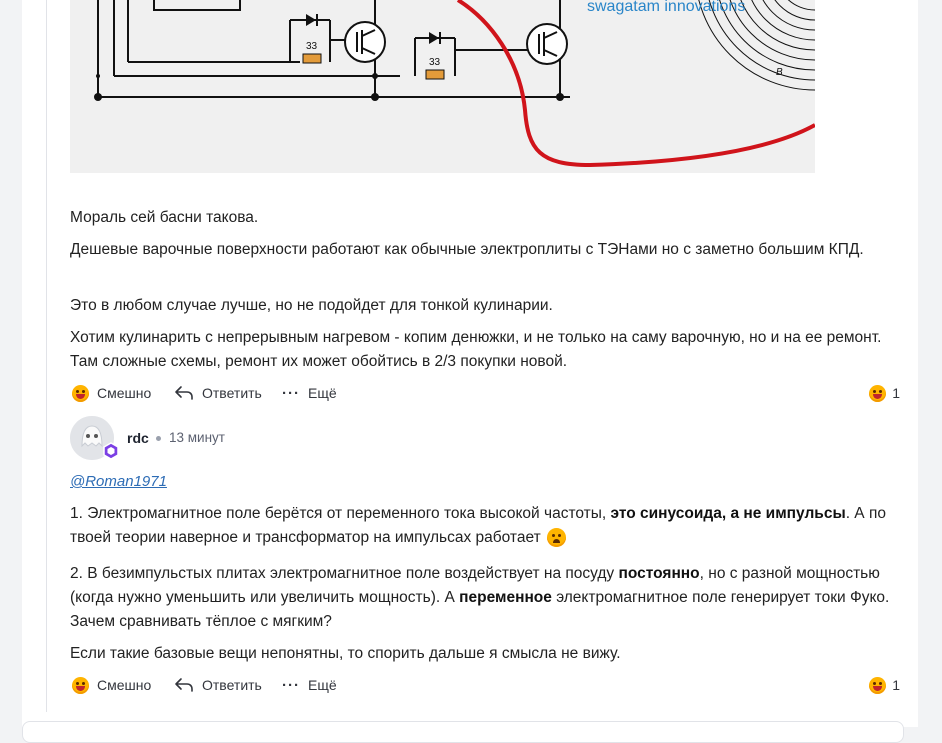 This screenshot has height=743, width=942. What do you see at coordinates (728, 513) in the screenshot?
I see `bold-text: это синусоида, а не импульсы` at bounding box center [728, 513].